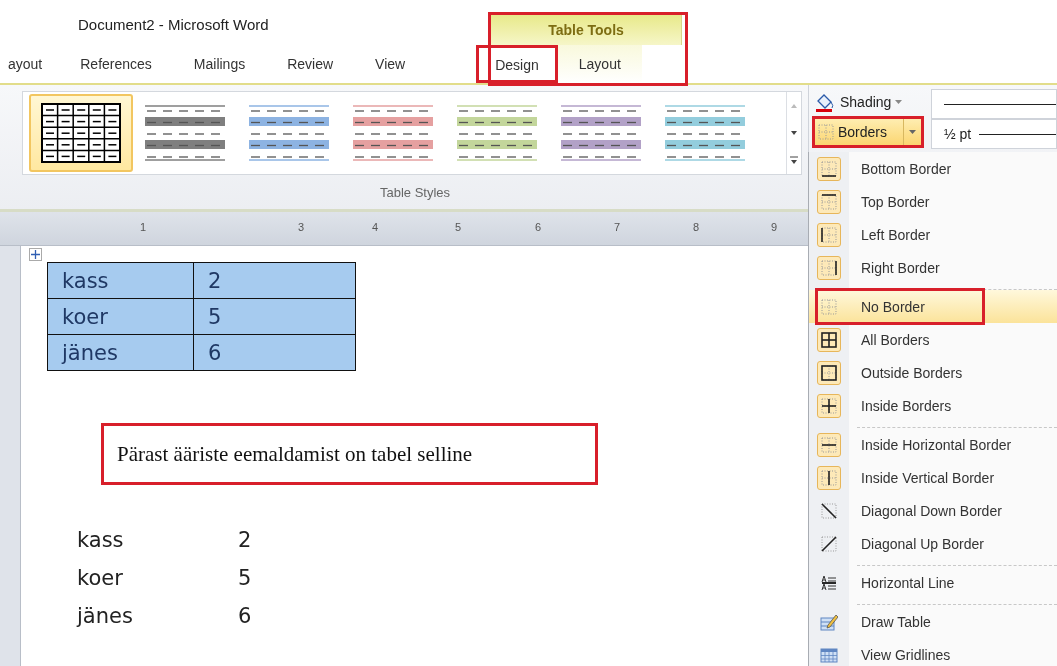 The height and width of the screenshot is (666, 1057). I want to click on table-cell: kass, so click(120, 280).